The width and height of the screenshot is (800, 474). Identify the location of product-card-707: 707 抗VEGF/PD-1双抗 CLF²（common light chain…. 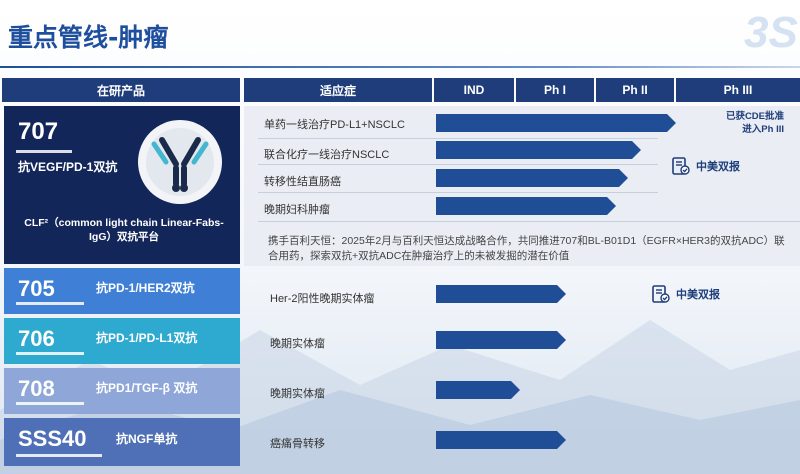
(122, 185).